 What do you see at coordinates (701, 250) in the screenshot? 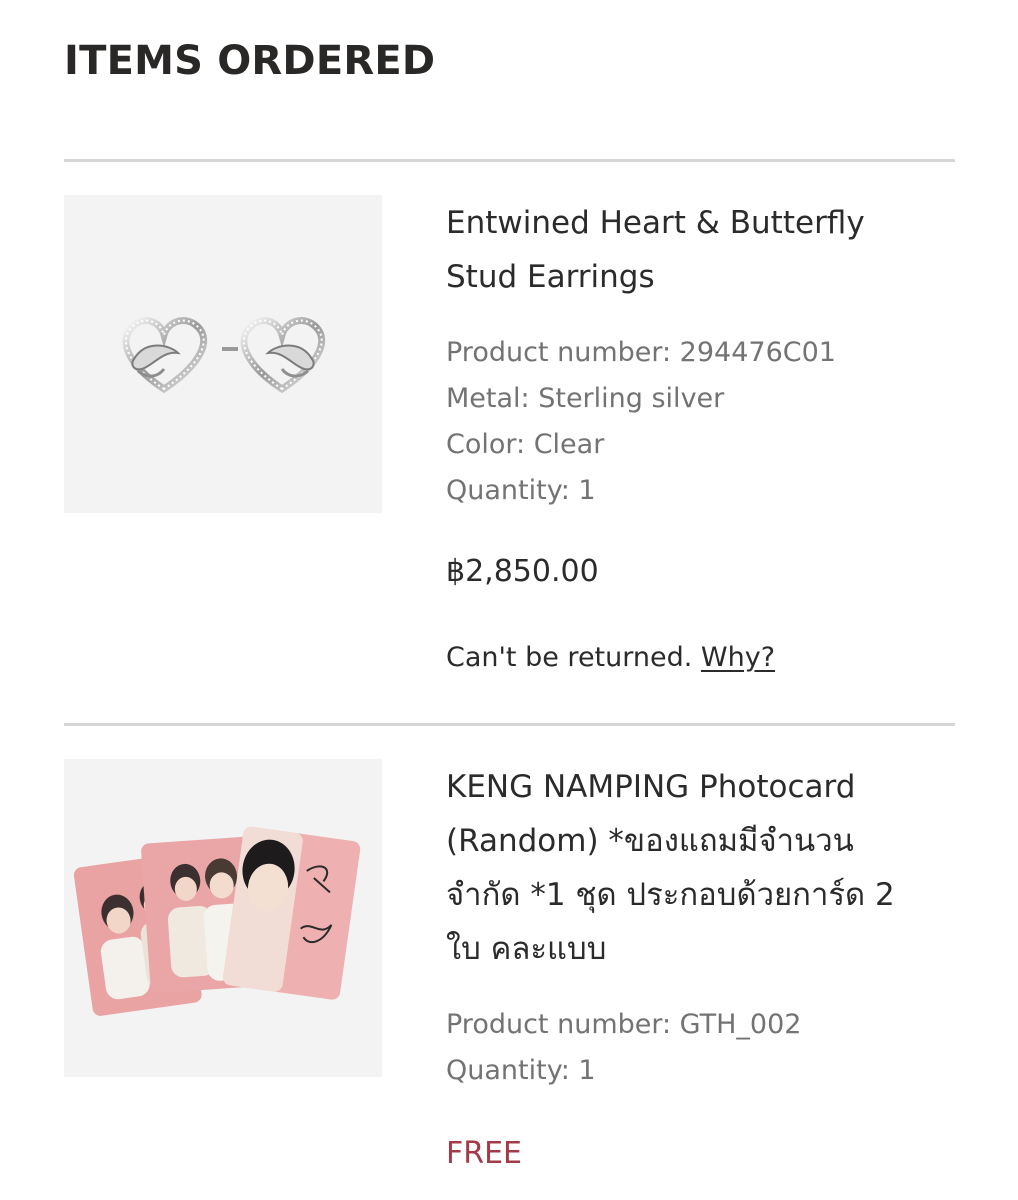
I see `item-name: Entwined Heart & Butterfly Stud Earrings` at bounding box center [701, 250].